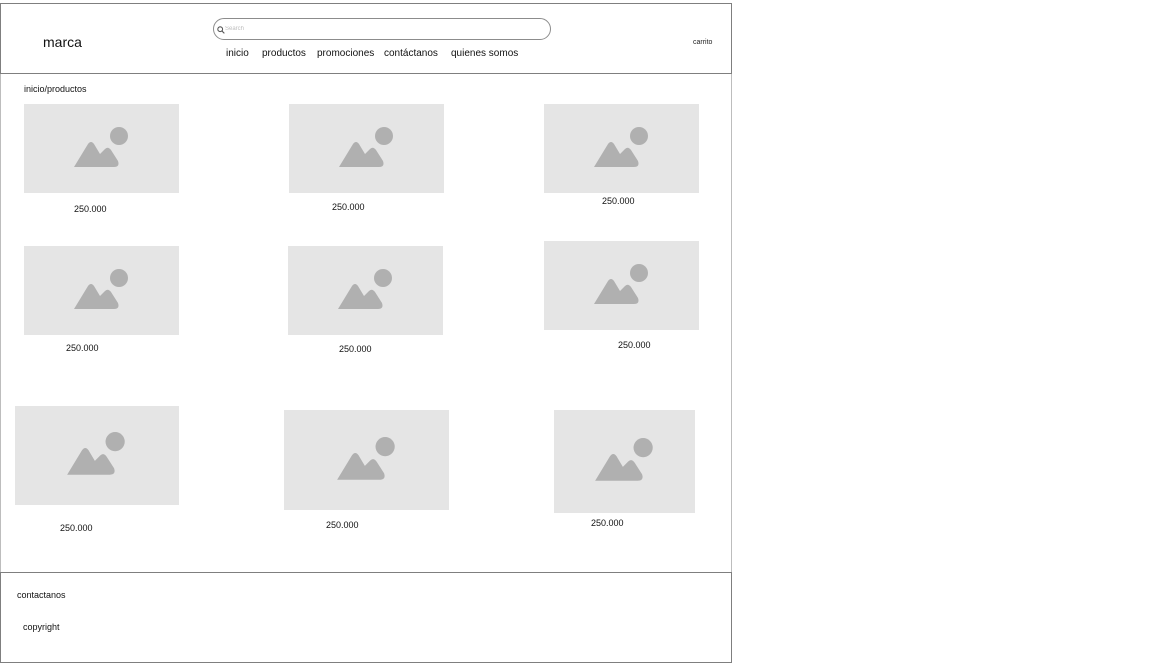 The image size is (1152, 665). What do you see at coordinates (284, 53) in the screenshot?
I see `nav-productos: productos` at bounding box center [284, 53].